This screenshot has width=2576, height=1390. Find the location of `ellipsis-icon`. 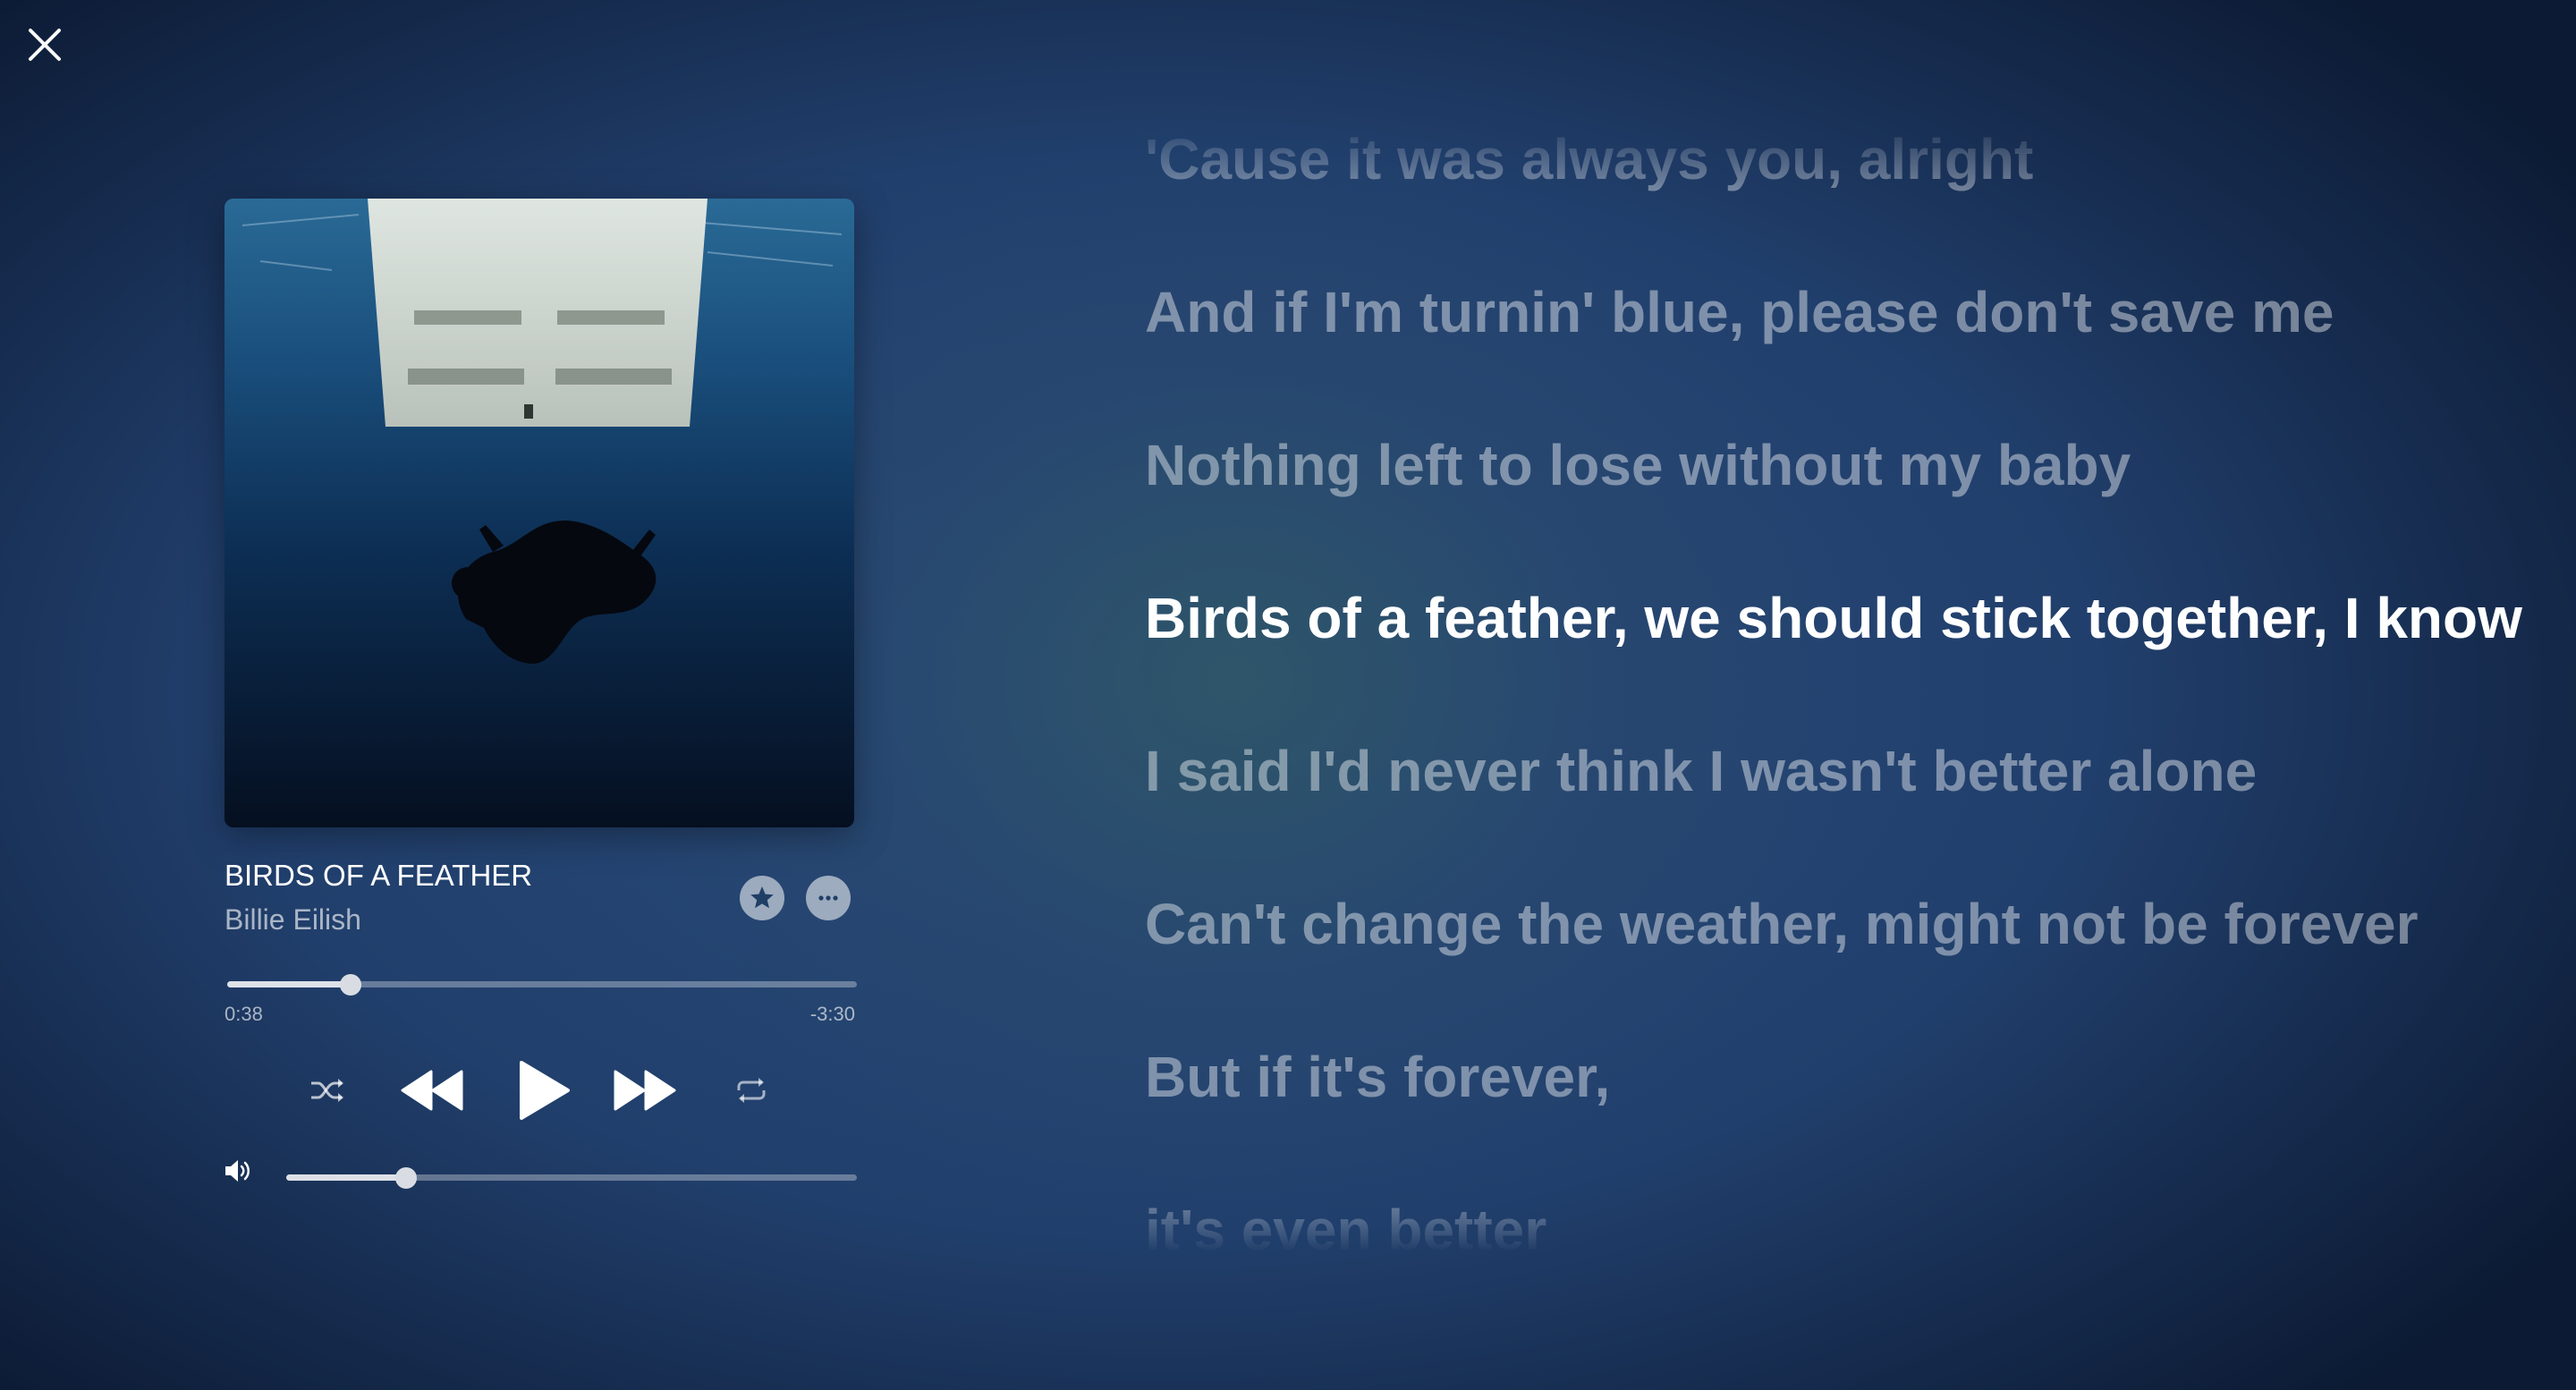

ellipsis-icon is located at coordinates (828, 898).